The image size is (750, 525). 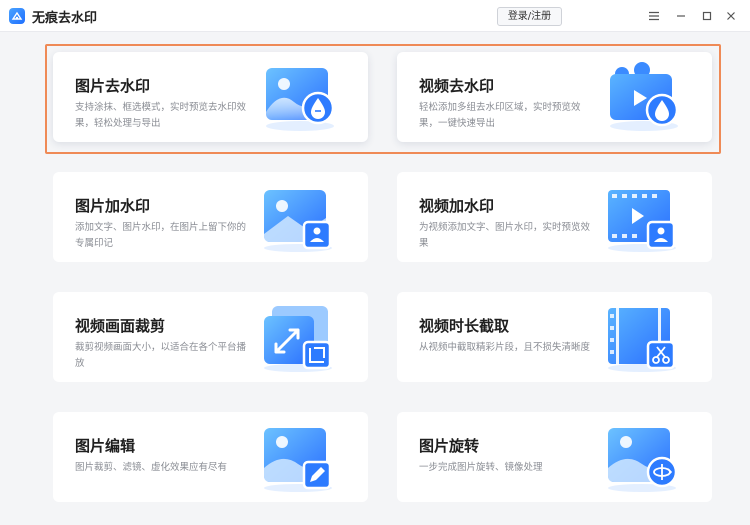 I want to click on card-desc: 一步完成图片旋转、镜像处理, so click(x=481, y=467).